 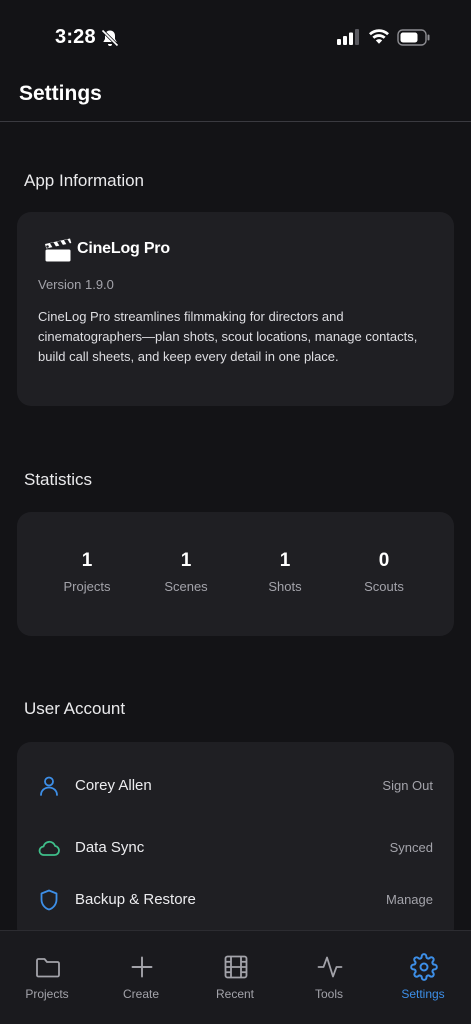 I want to click on tab-label: Create, so click(x=141, y=994).